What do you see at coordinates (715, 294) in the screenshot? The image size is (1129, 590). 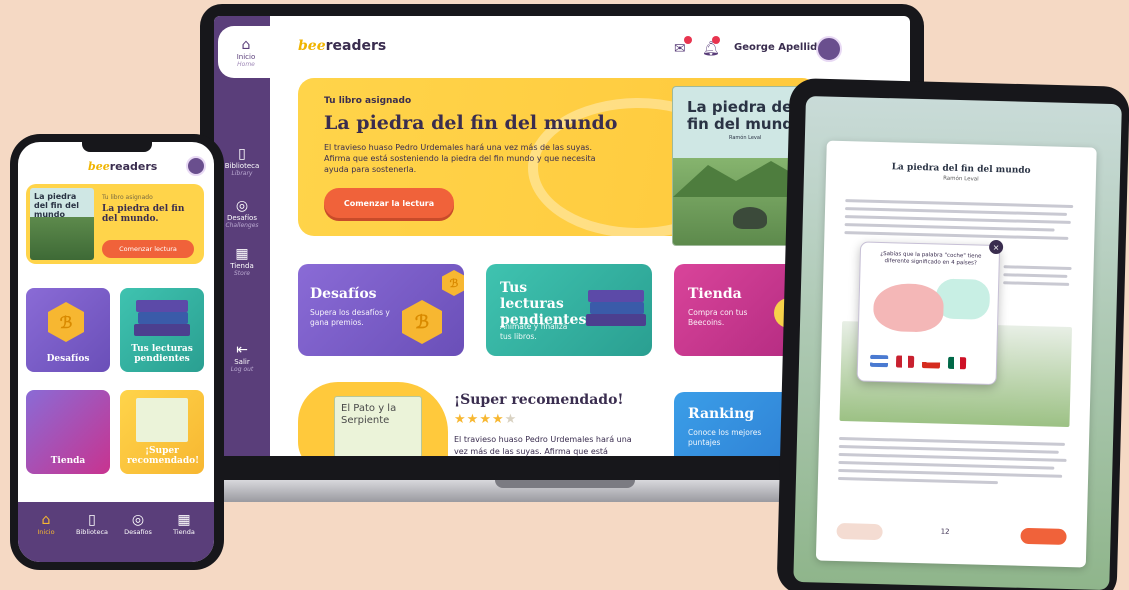 I see `card-title: Tienda` at bounding box center [715, 294].